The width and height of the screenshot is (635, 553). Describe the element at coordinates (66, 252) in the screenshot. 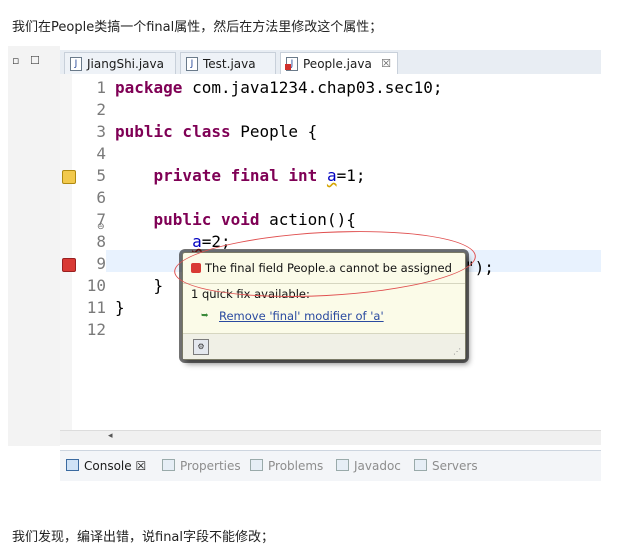

I see `annotation-ruler` at that location.